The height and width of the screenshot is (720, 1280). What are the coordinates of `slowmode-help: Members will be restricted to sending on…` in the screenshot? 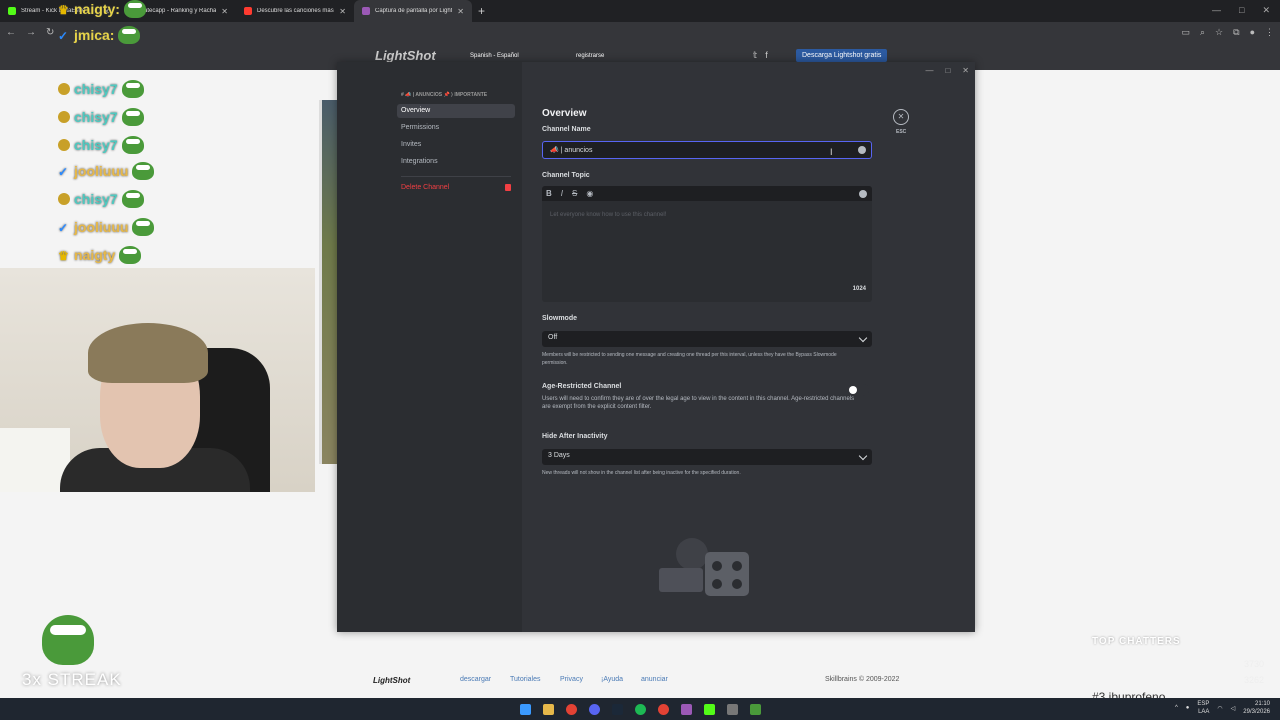 It's located at (689, 359).